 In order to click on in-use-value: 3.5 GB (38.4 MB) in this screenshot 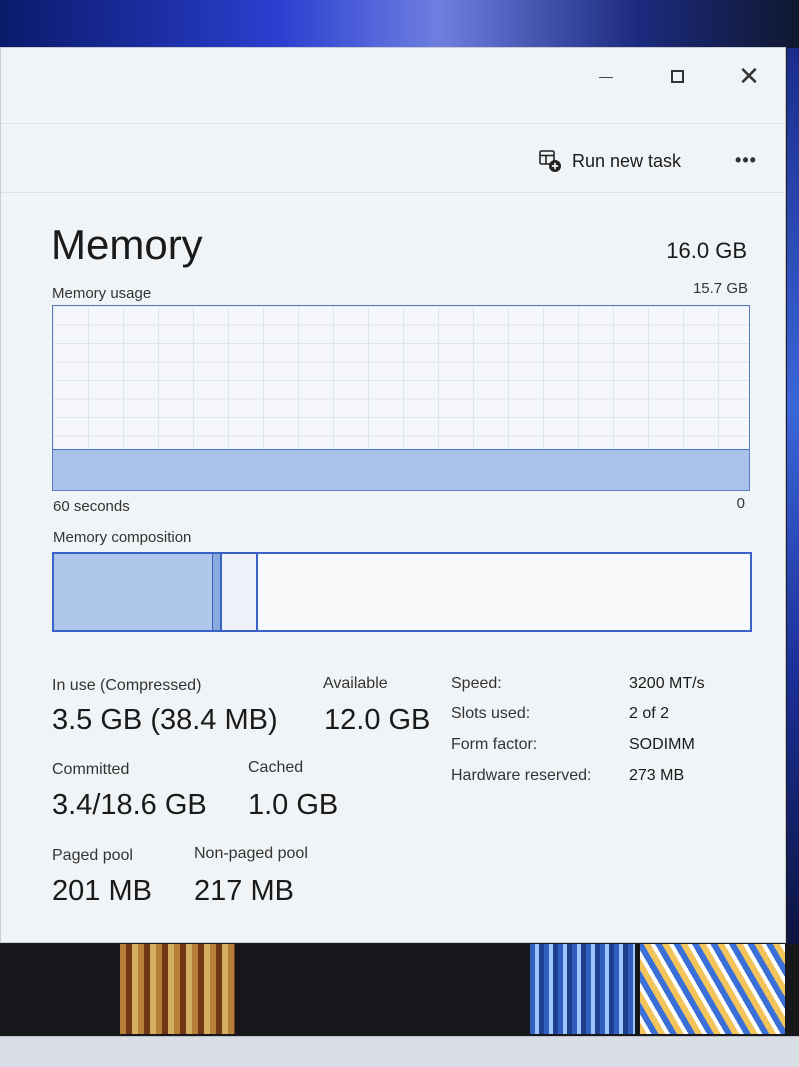, I will do `click(165, 720)`.